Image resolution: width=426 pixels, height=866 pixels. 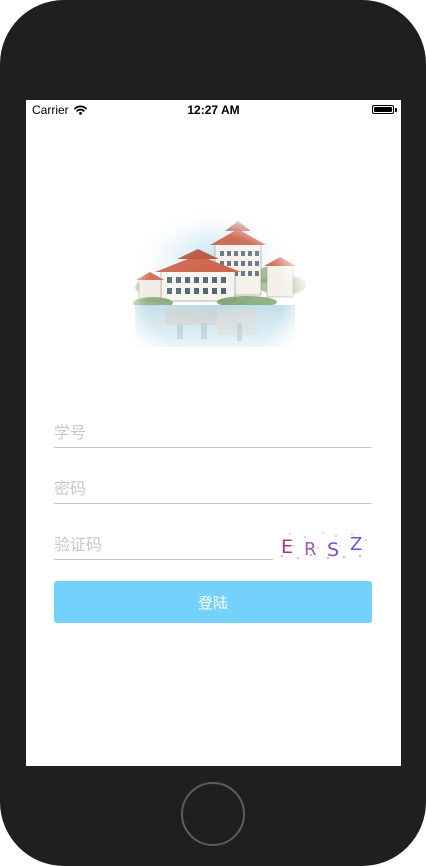 I want to click on captcha-image: E R S Z, so click(x=324, y=545).